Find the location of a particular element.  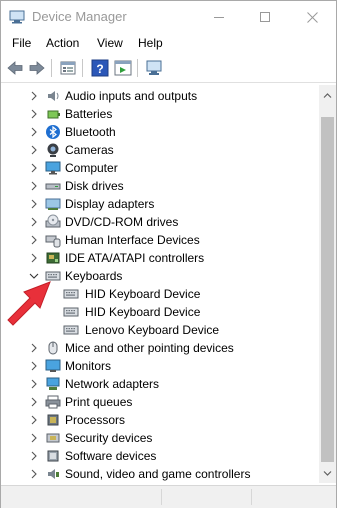

tree-item-computer: Computer is located at coordinates (160, 168).